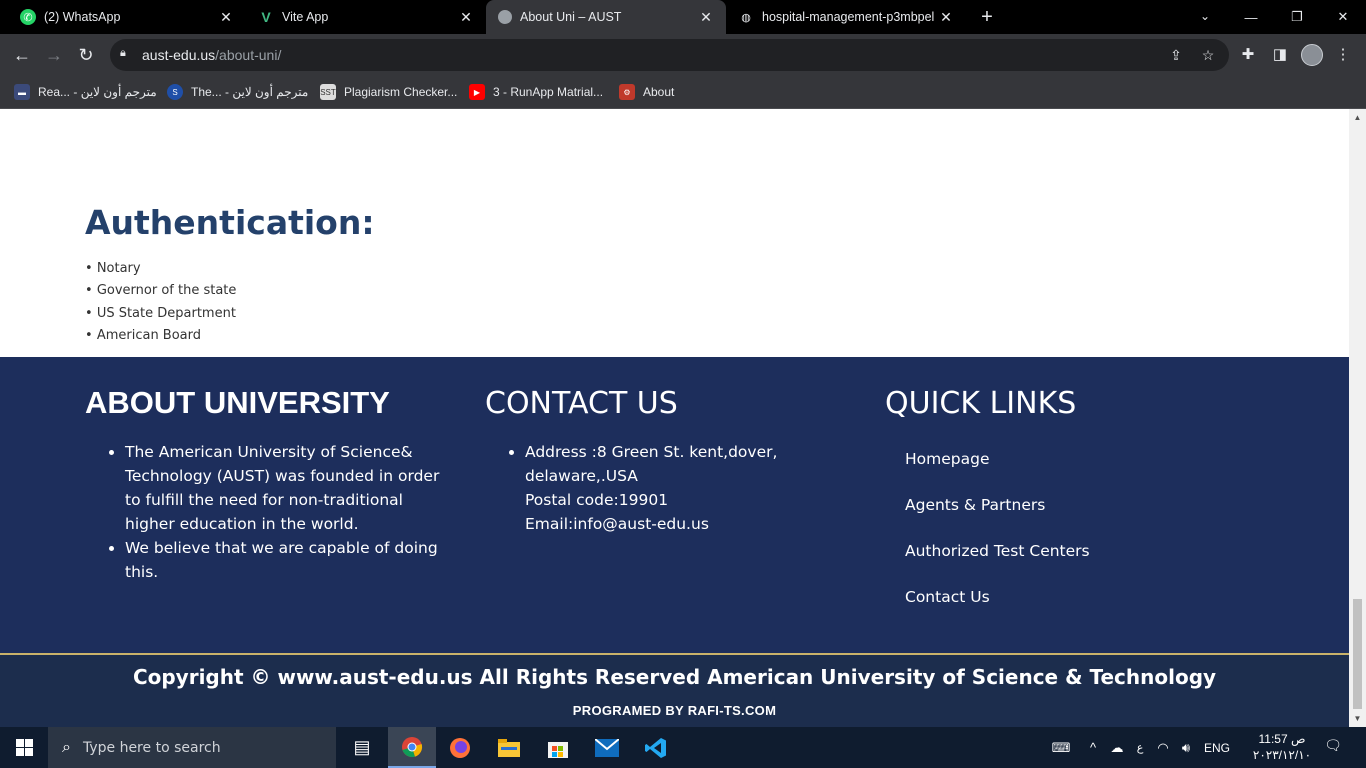  What do you see at coordinates (1208, 55) in the screenshot?
I see `bookmark-star-icon: ☆` at bounding box center [1208, 55].